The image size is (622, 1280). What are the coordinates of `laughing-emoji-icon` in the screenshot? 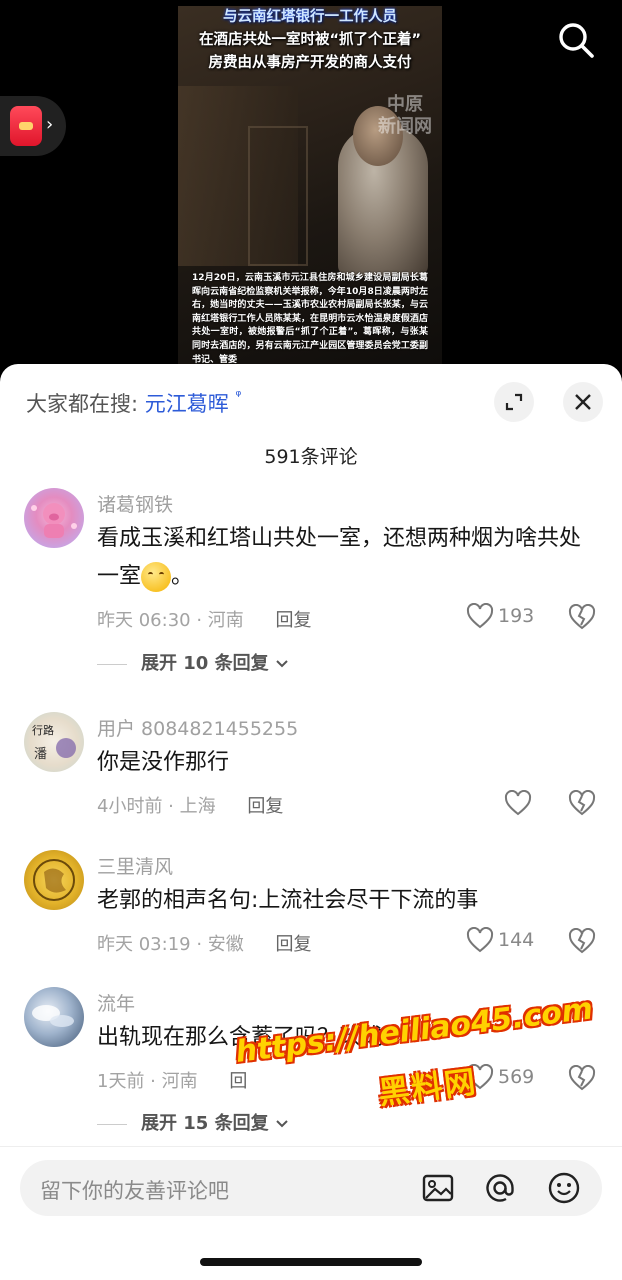 It's located at (156, 577).